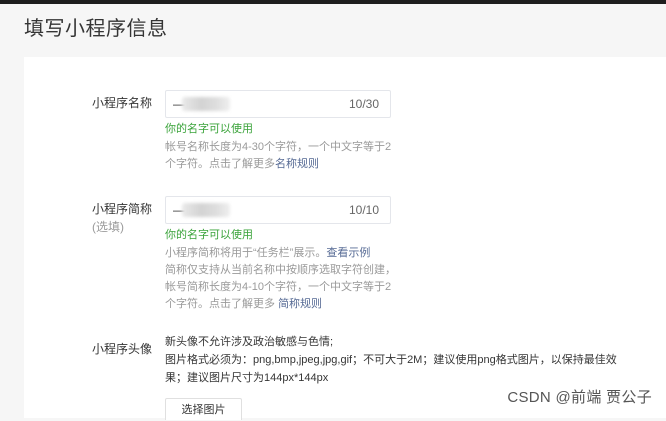 This screenshot has width=666, height=421. I want to click on short-name-rules-link: 简称规则, so click(300, 304).